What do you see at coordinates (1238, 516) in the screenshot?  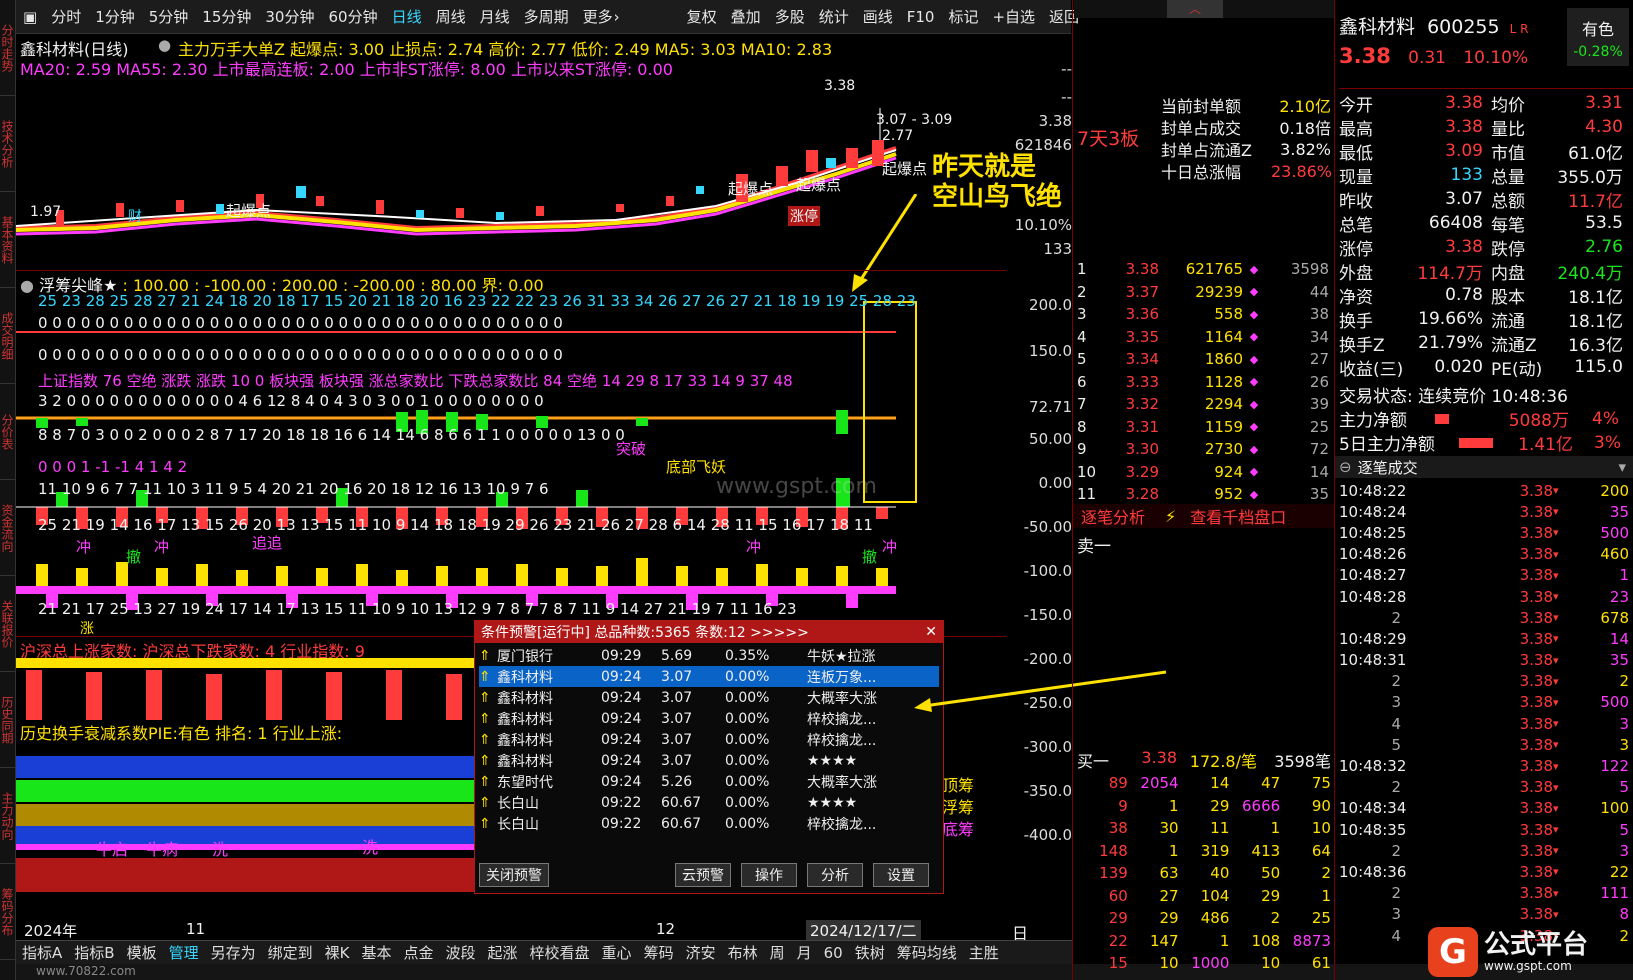 I see `tab-thousand-levels: 查看千档盘口` at bounding box center [1238, 516].